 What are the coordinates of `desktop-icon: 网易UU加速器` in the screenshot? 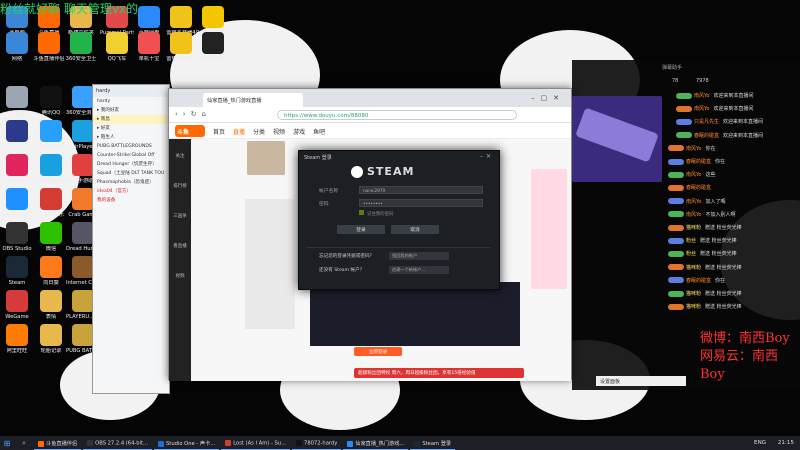 It's located at (51, 169).